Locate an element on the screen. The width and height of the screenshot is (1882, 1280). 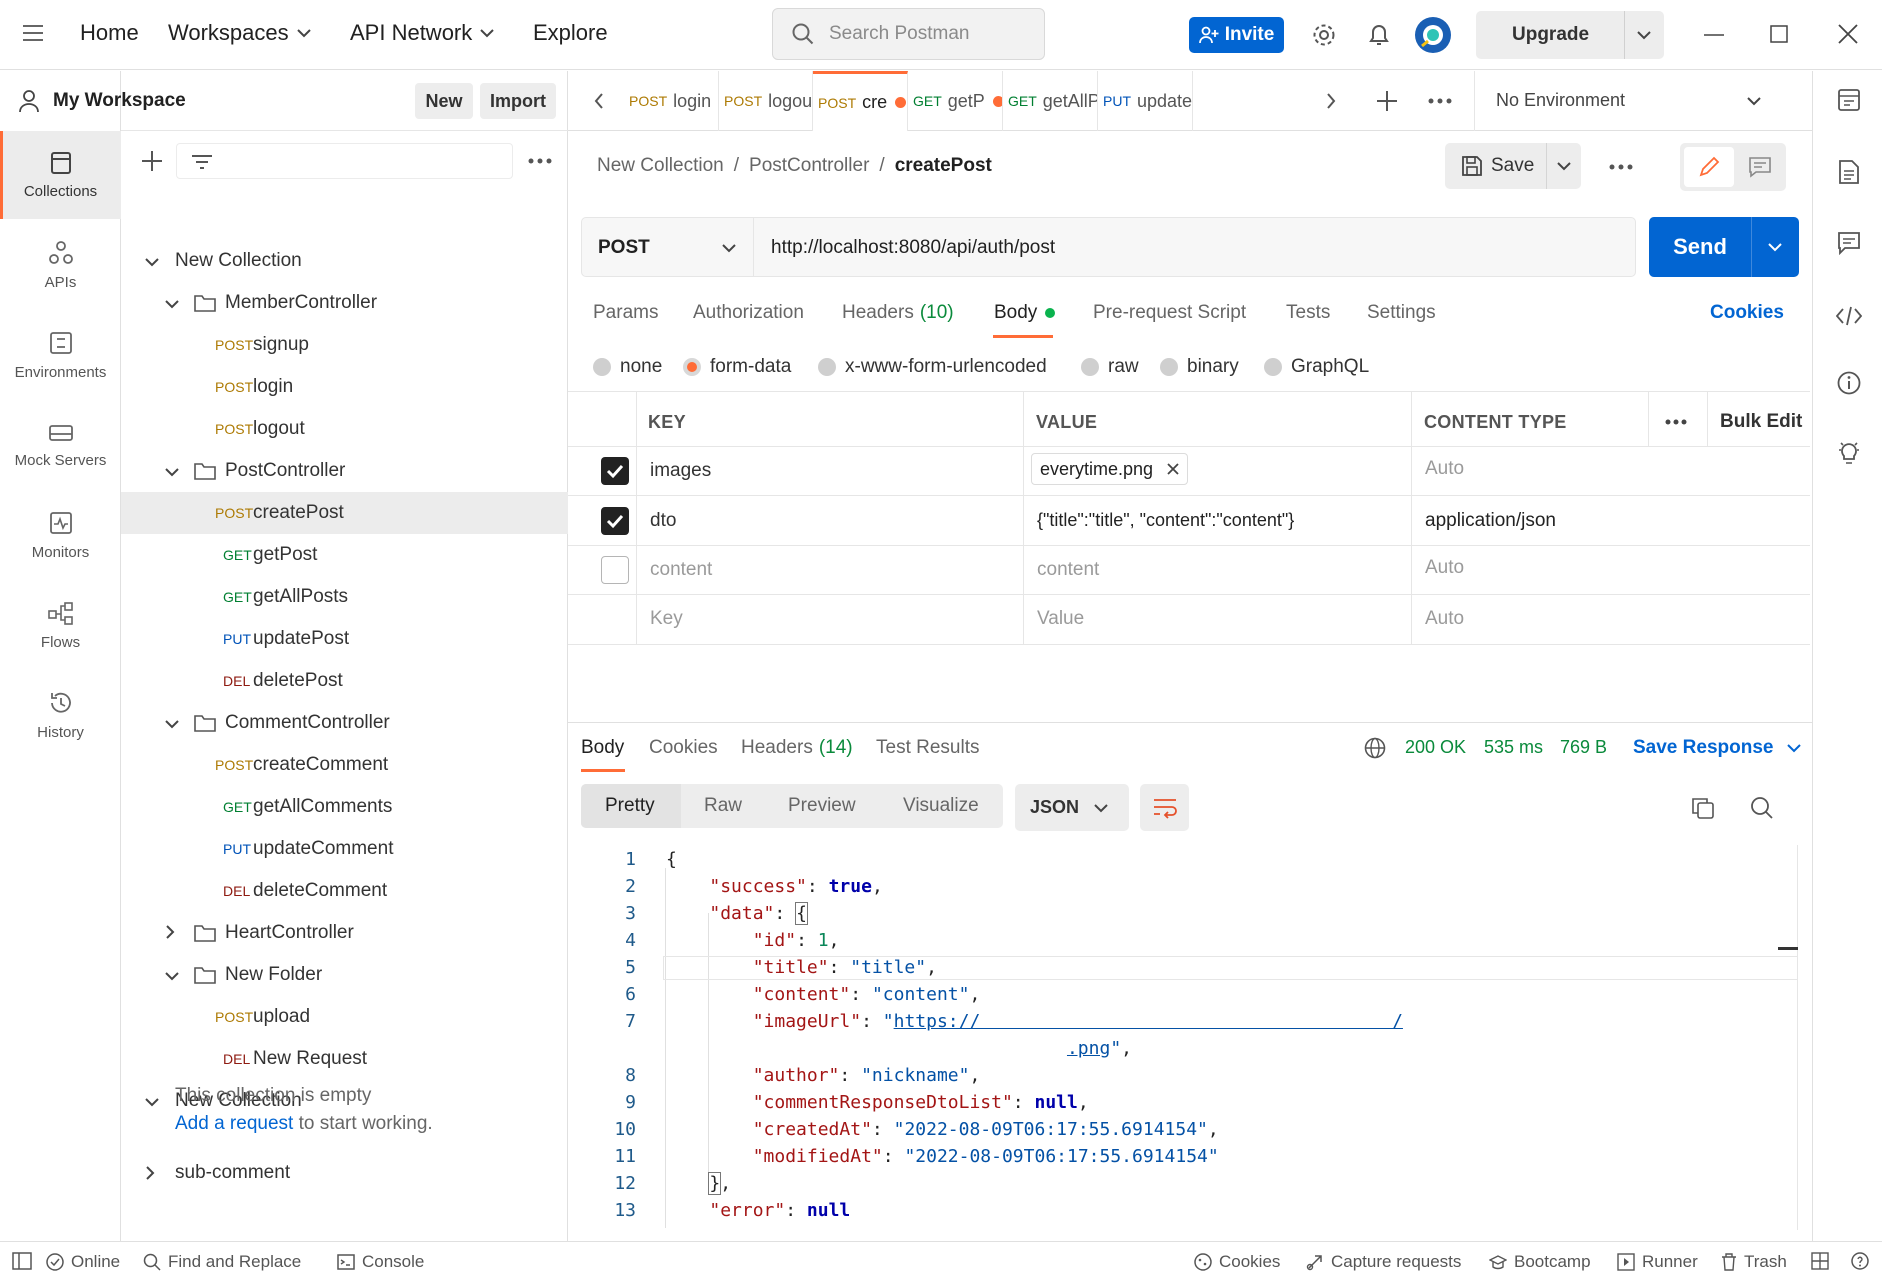
request-tab: POST cre is located at coordinates (860, 101).